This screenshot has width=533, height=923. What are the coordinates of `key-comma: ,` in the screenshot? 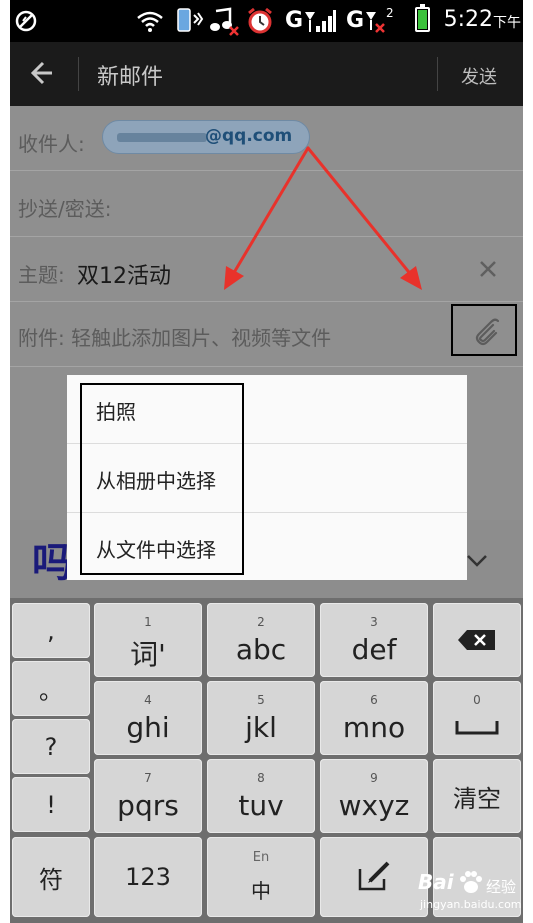 It's located at (51, 630).